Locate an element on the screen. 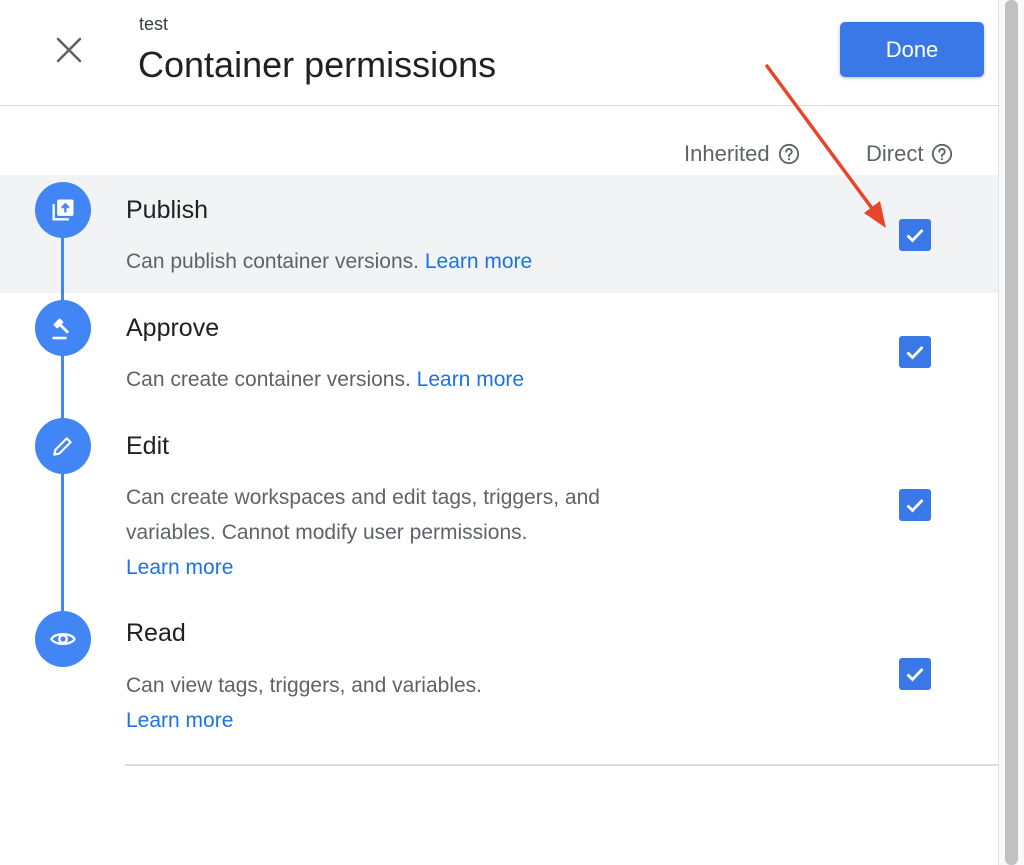 Image resolution: width=1024 pixels, height=865 pixels. direct-column-header: Direct is located at coordinates (909, 154).